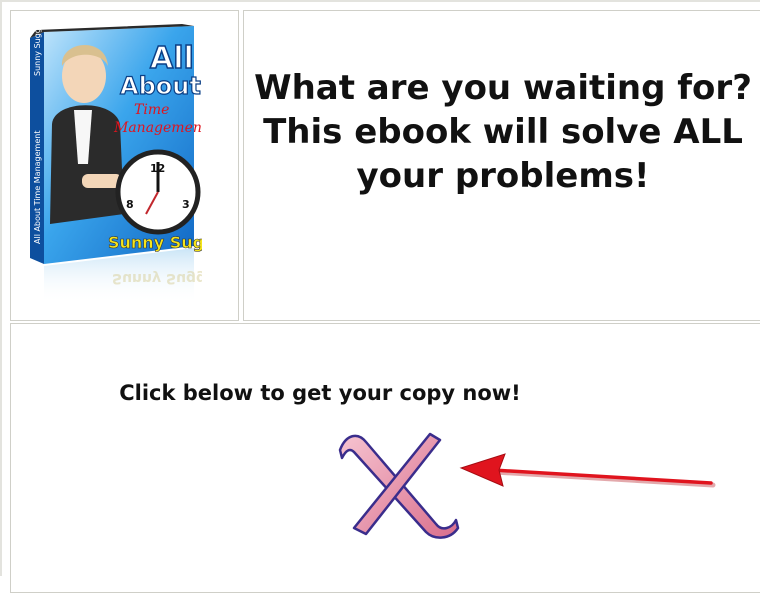  Describe the element at coordinates (130, 204) in the screenshot. I see `svg-text: 8` at that location.